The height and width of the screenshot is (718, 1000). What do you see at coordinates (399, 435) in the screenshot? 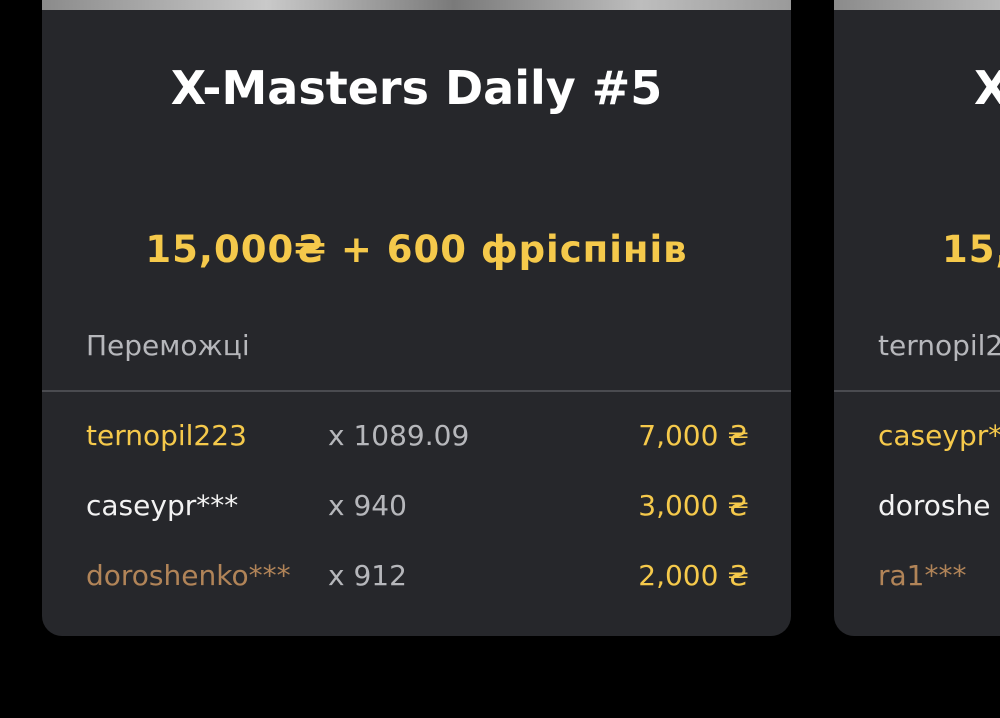
I see `winner-multiplier: x 1089.09` at bounding box center [399, 435].